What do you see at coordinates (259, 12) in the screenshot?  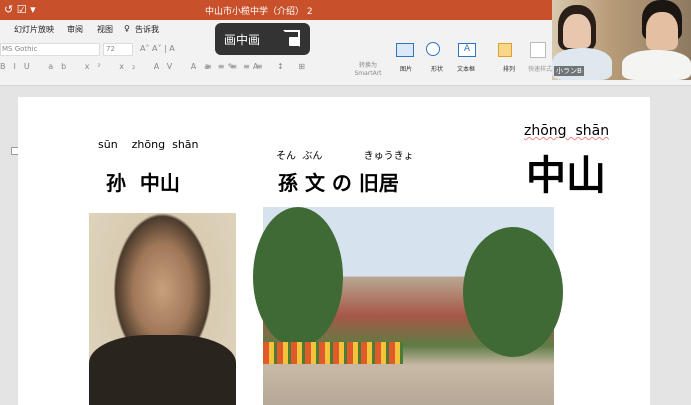 I see `document-title: 中山市小榄中学（介绍） 2` at bounding box center [259, 12].